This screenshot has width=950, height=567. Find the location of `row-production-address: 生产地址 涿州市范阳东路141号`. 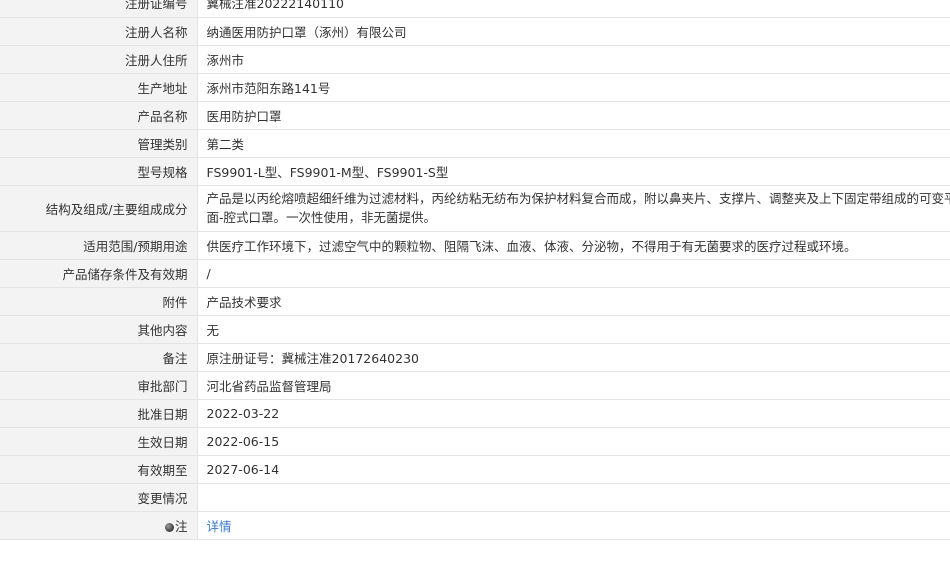

row-production-address: 生产地址 涿州市范阳东路141号 is located at coordinates (475, 87).